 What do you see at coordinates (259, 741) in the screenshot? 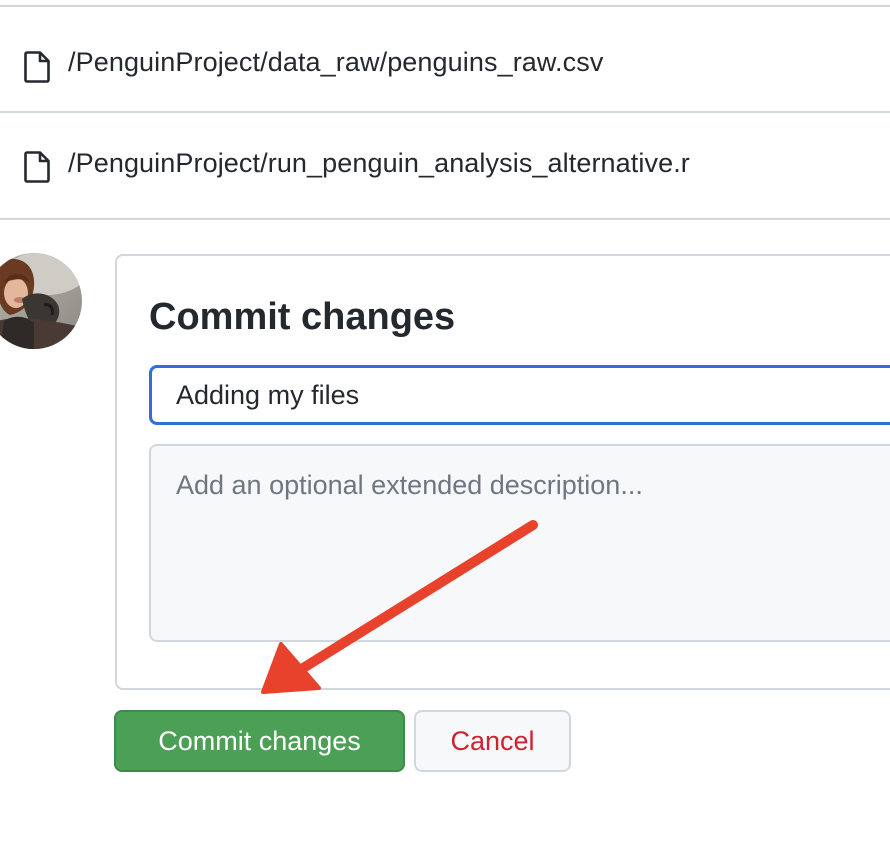
I see `commit-button: Commit changes` at bounding box center [259, 741].